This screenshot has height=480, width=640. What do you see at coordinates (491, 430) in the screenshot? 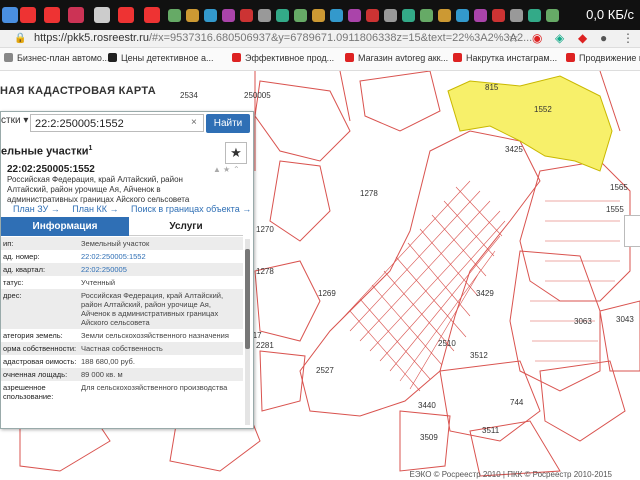
I see `parcel-label: 3511` at bounding box center [491, 430].